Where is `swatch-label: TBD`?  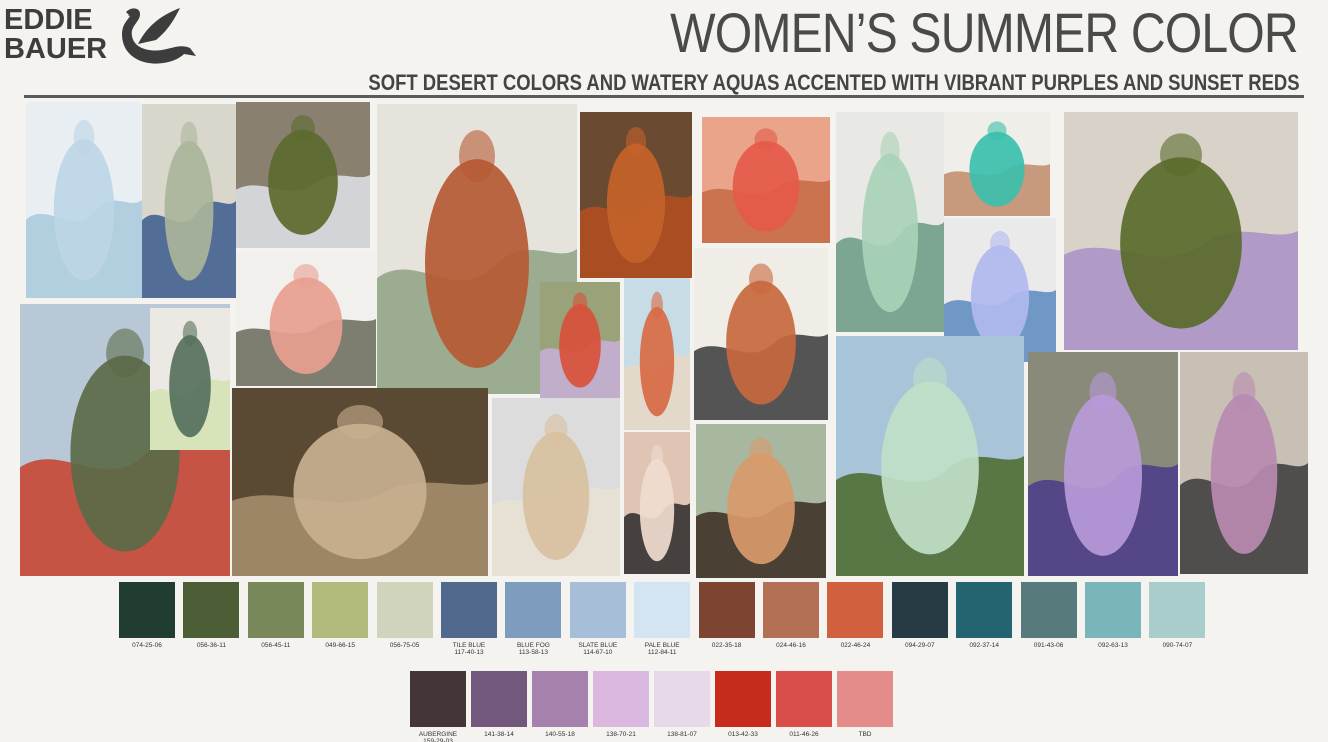
swatch-label: TBD is located at coordinates (865, 734).